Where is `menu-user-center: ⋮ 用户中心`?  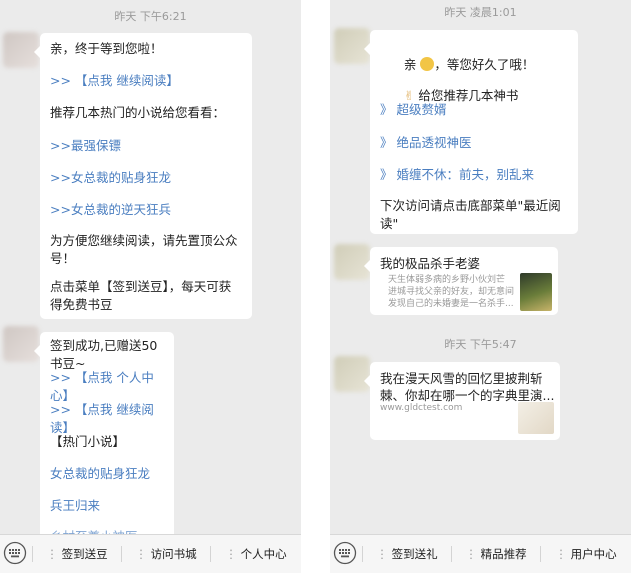 menu-user-center: ⋮ 用户中心 is located at coordinates (586, 554).